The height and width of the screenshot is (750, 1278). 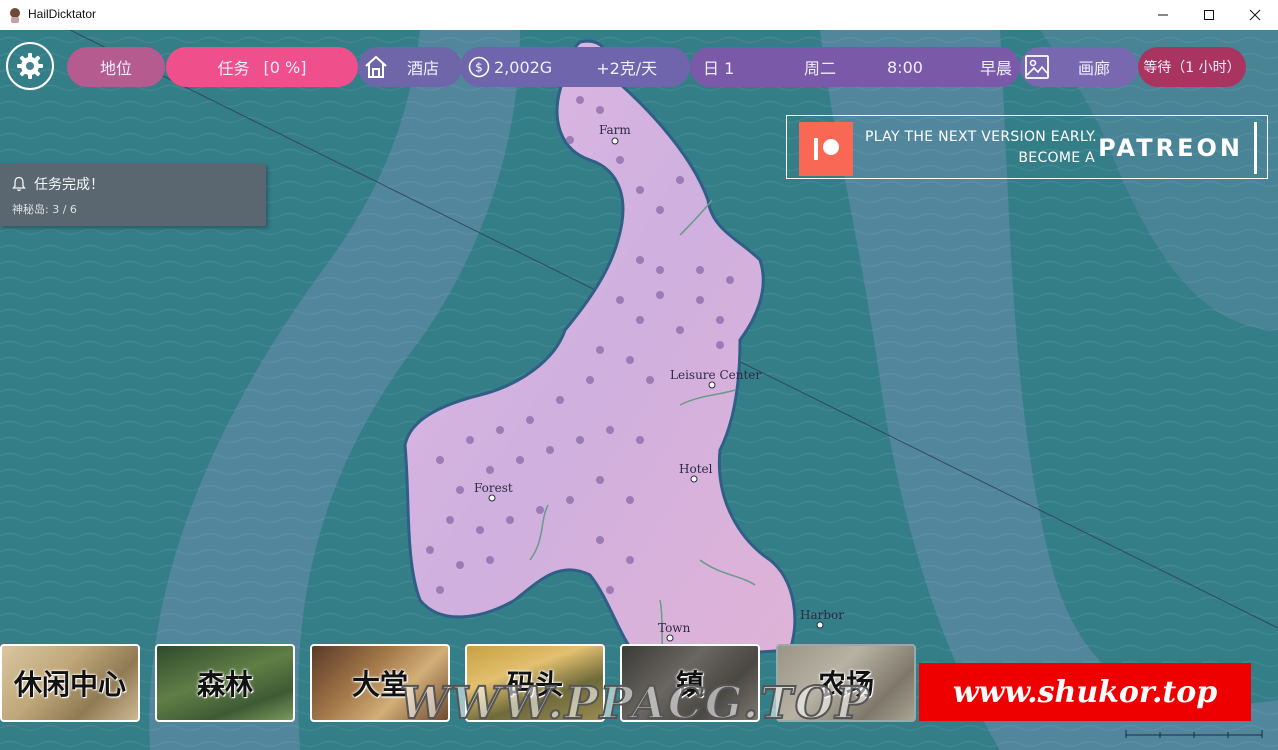 I want to click on coin-icon: $, so click(x=479, y=67).